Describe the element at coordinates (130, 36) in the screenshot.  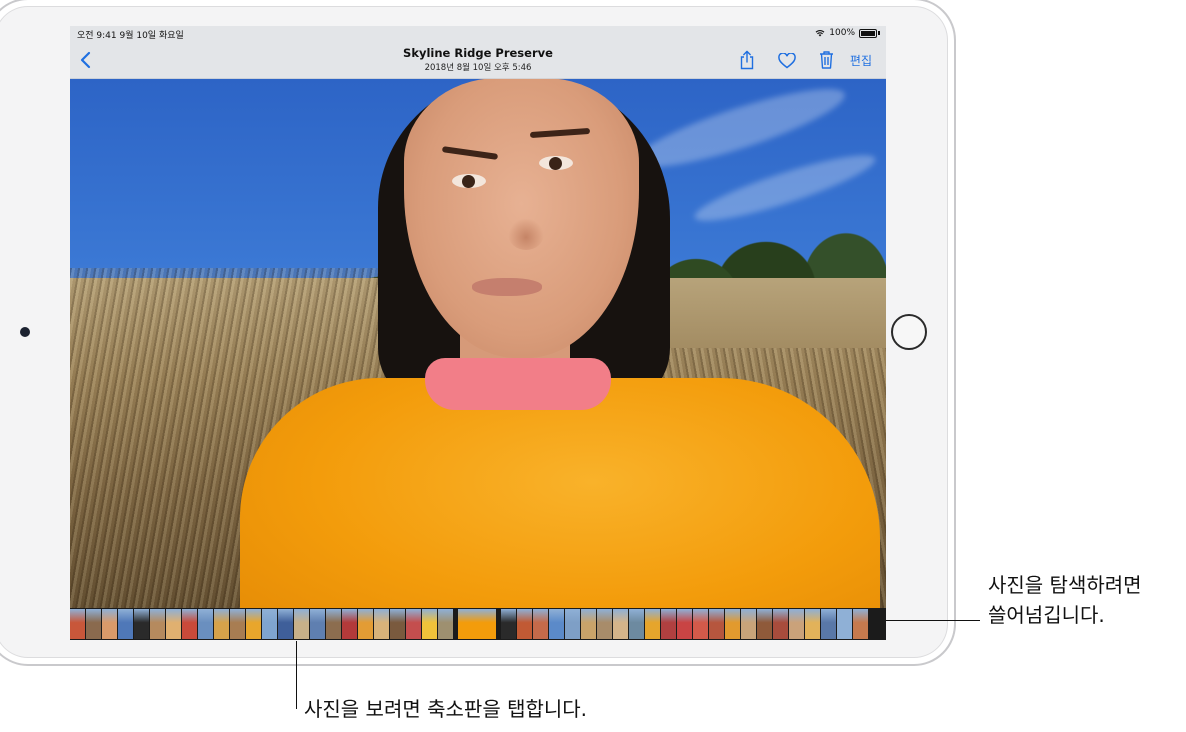
I see `status-time-date: 오전 9:41 9월 10일 화요일` at that location.